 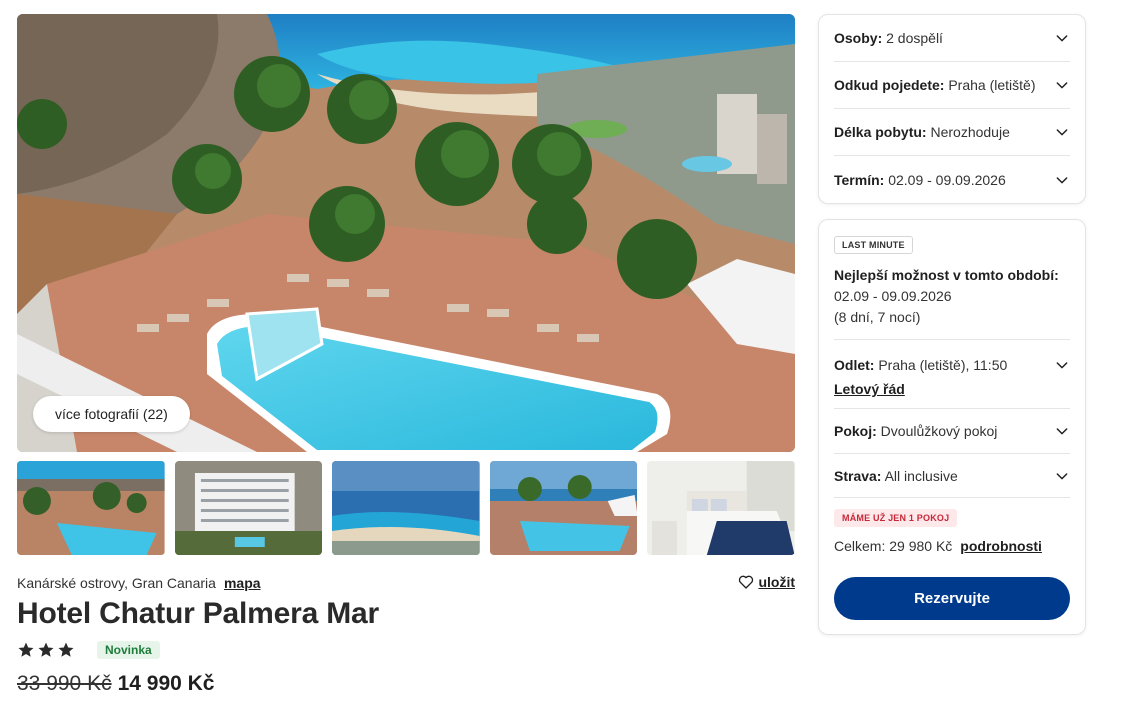 What do you see at coordinates (946, 275) in the screenshot?
I see `best-option-title: Nejlepší možnost v tomto období:` at bounding box center [946, 275].